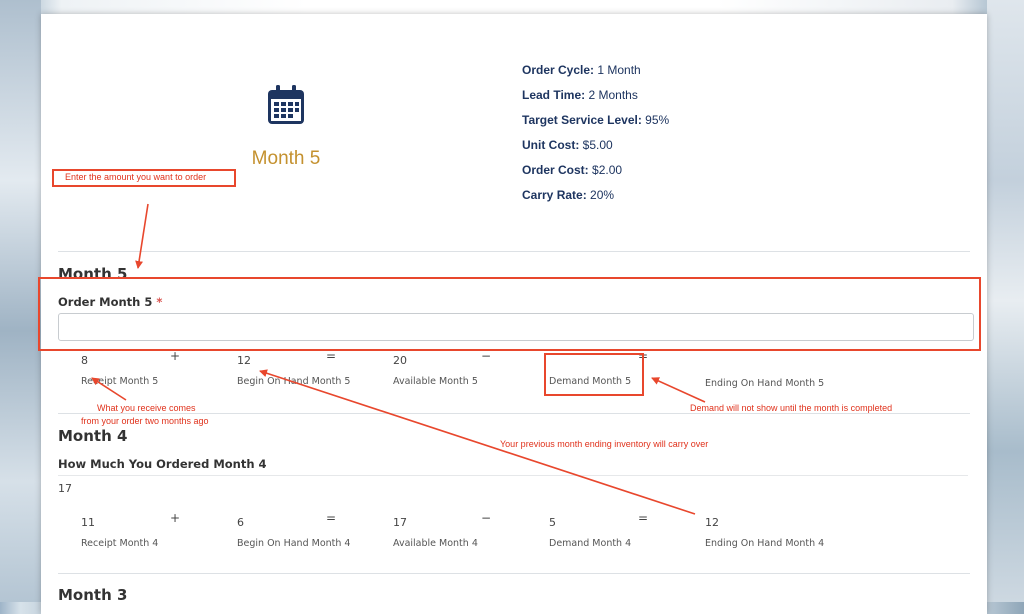  Describe the element at coordinates (93, 436) in the screenshot. I see `section-heading-month4: Month 4` at that location.